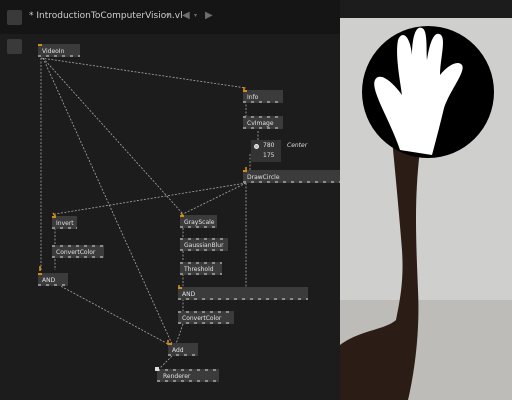 The width and height of the screenshot is (512, 400). What do you see at coordinates (256, 146) in the screenshot?
I see `pin-icon` at bounding box center [256, 146].